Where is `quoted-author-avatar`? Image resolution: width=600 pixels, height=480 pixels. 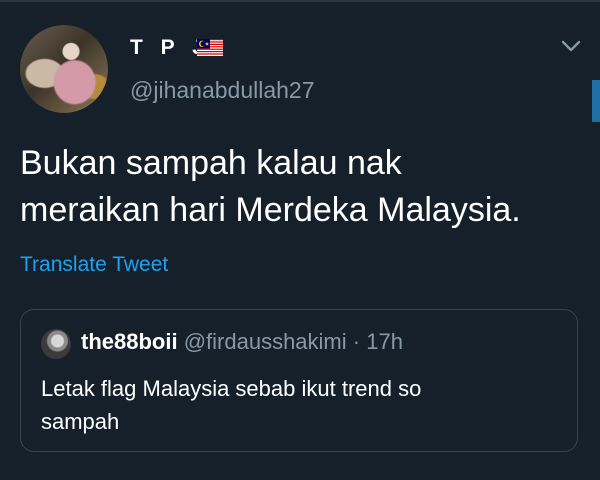
quoted-author-avatar is located at coordinates (56, 344).